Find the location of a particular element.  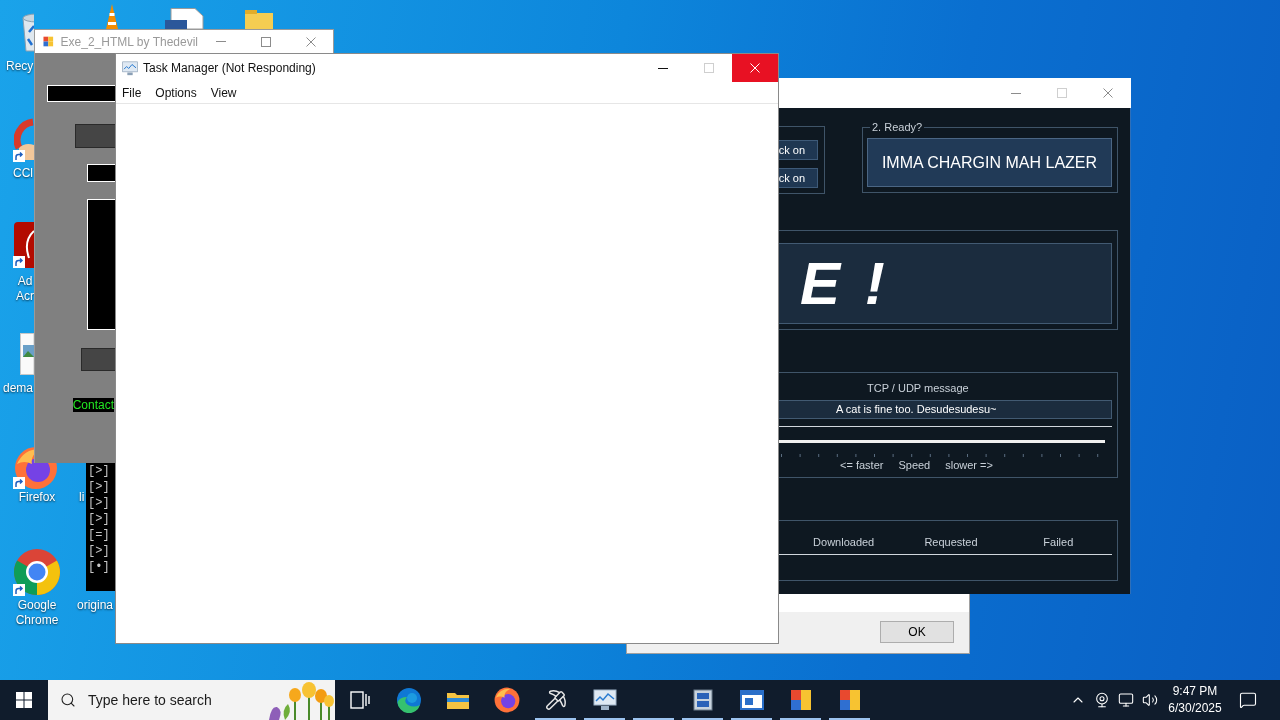

window-title: Task Manager (Not Responding) is located at coordinates (229, 68).